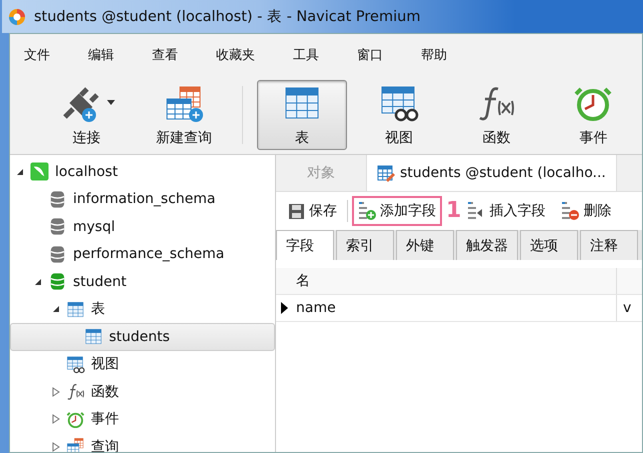 This screenshot has height=453, width=643. I want to click on tree-item: performance_schema, so click(142, 254).